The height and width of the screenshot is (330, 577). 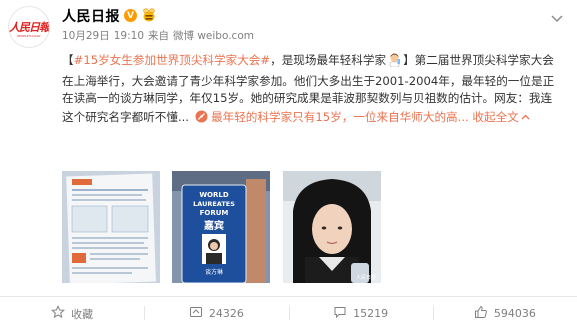 I want to click on account-name: 人民日报, so click(x=91, y=16).